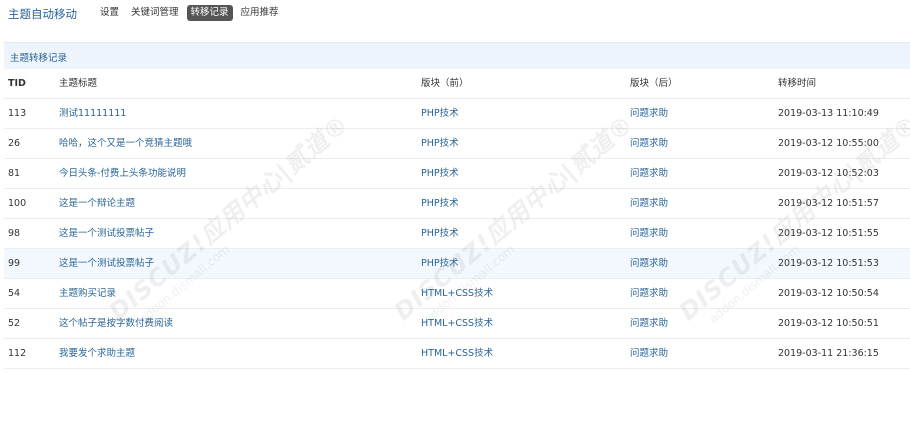 This screenshot has height=422, width=910. What do you see at coordinates (92, 113) in the screenshot?
I see `thread-title-link: 测试11111111` at bounding box center [92, 113].